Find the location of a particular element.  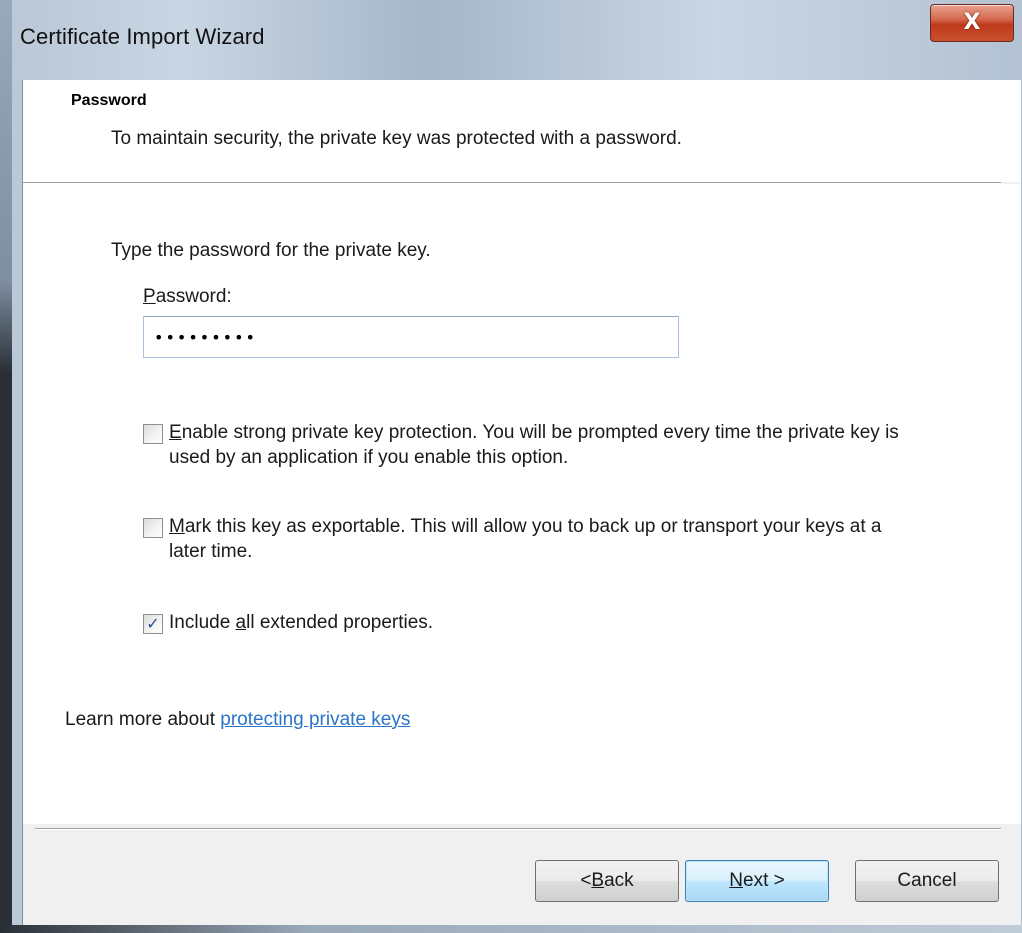

checkmark-icon: ✓ is located at coordinates (153, 623).